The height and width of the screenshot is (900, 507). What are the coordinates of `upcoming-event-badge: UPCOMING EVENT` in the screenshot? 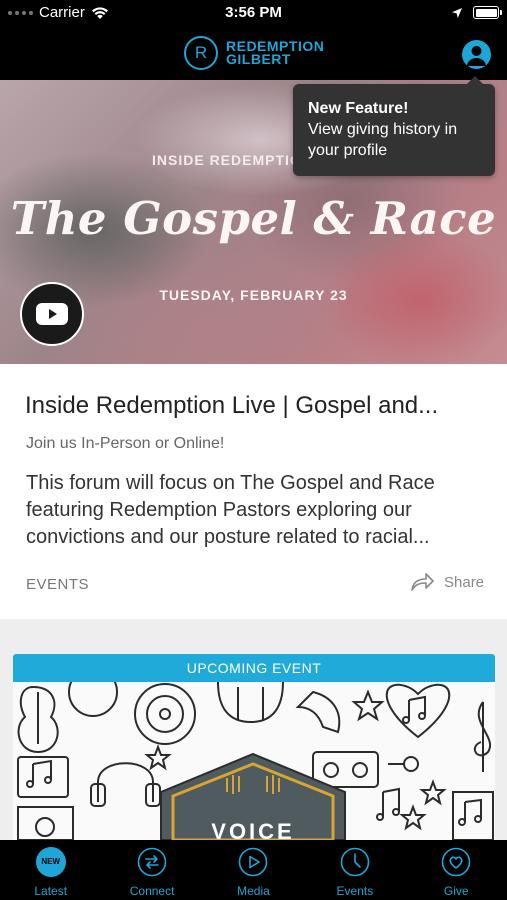 It's located at (254, 668).